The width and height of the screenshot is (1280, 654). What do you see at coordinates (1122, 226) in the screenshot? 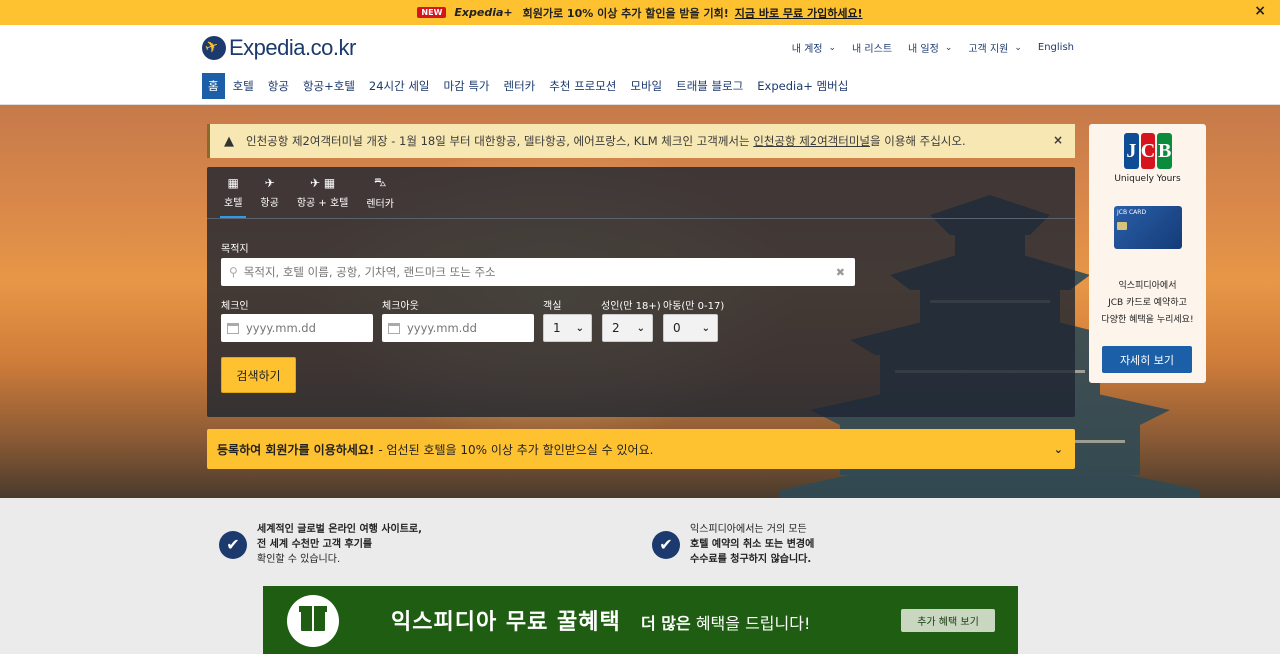
I see `card-chip` at bounding box center [1122, 226].